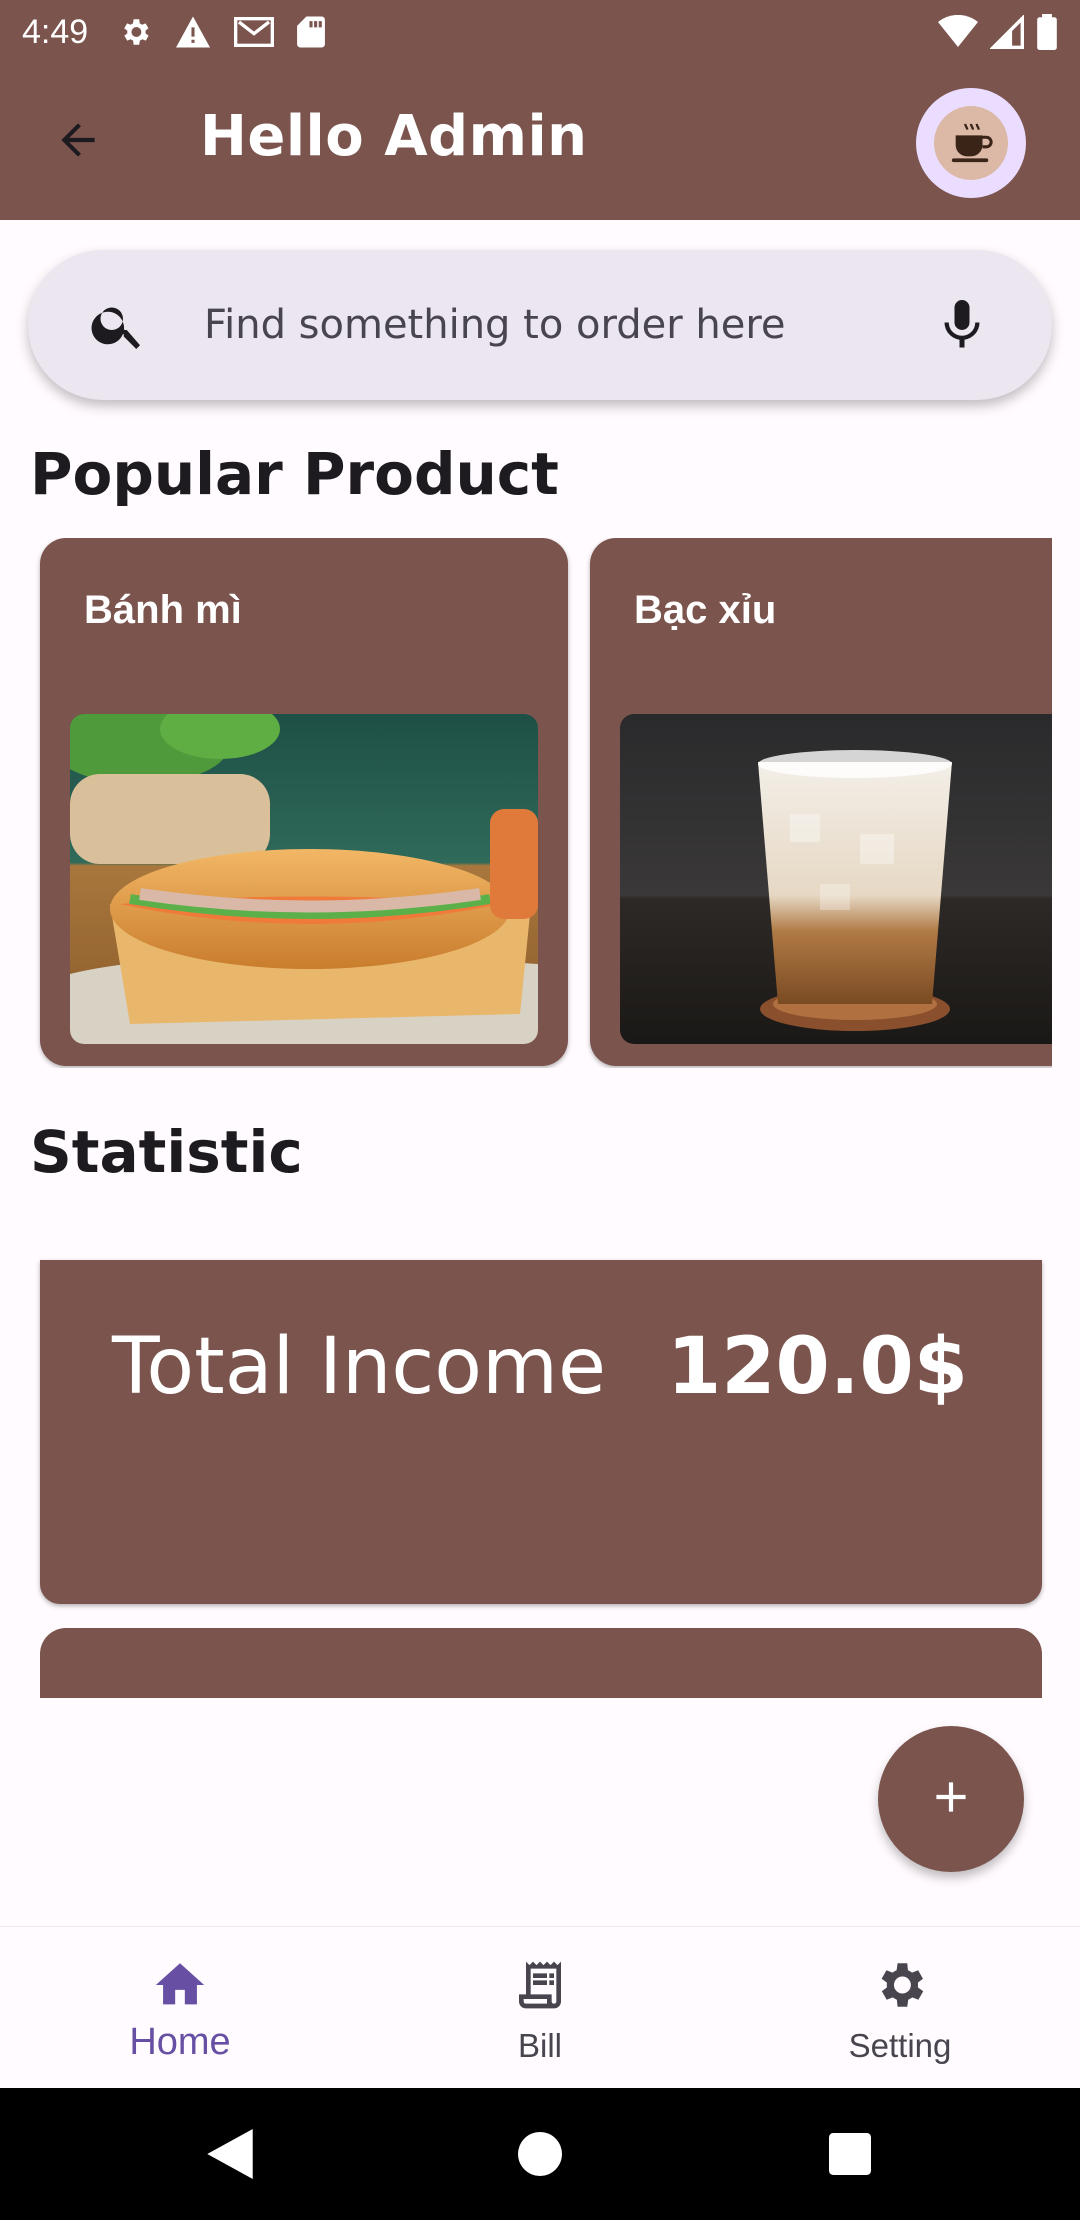 This screenshot has height=2220, width=1080. Describe the element at coordinates (958, 32) in the screenshot. I see `wifi-icon` at that location.